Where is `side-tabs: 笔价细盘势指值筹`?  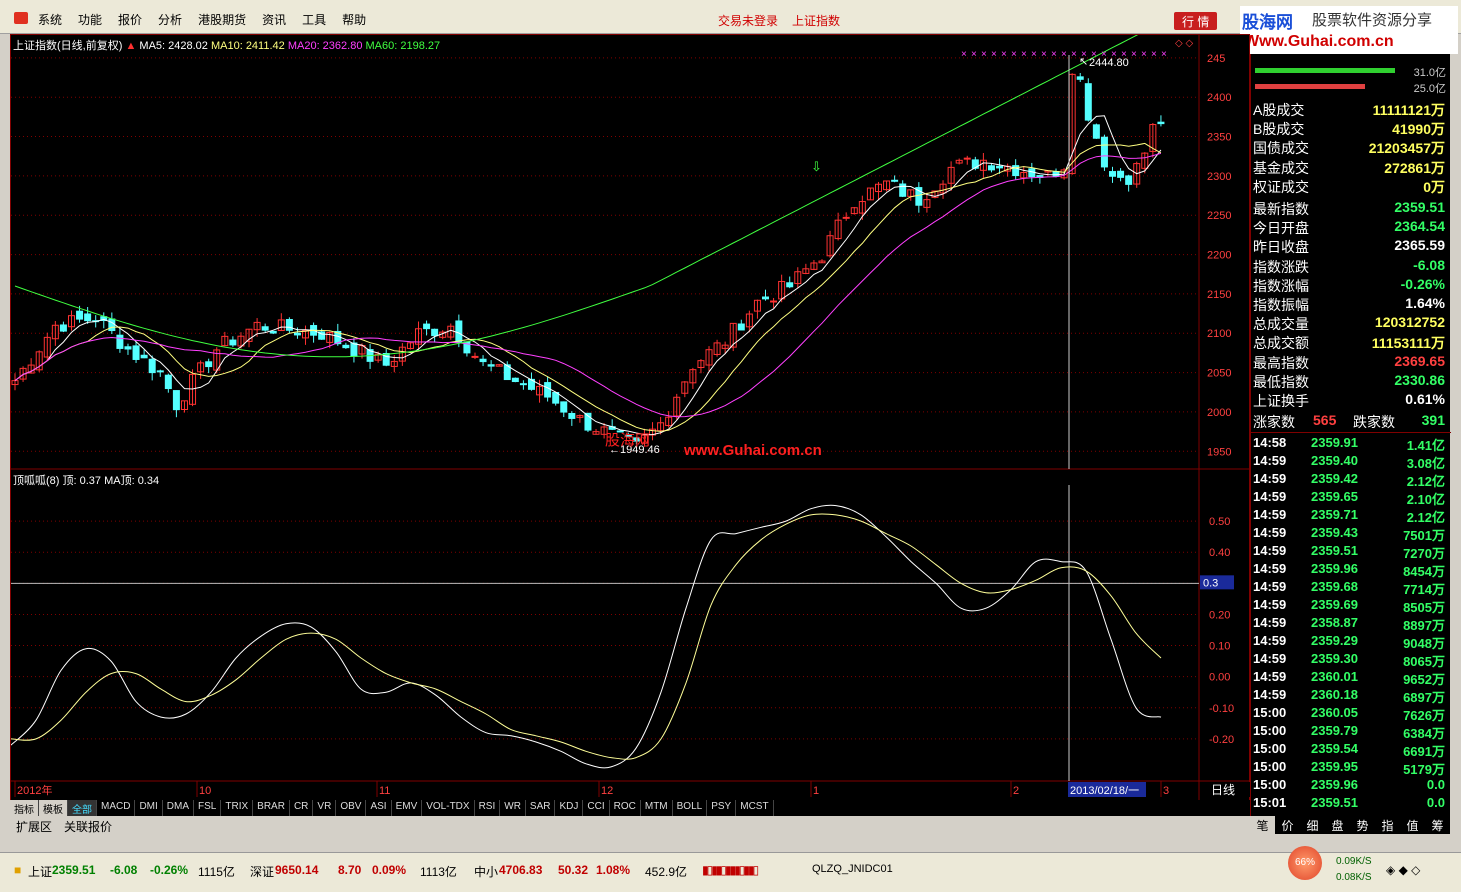
side-tabs: 笔价细盘势指值筹 is located at coordinates (1350, 825).